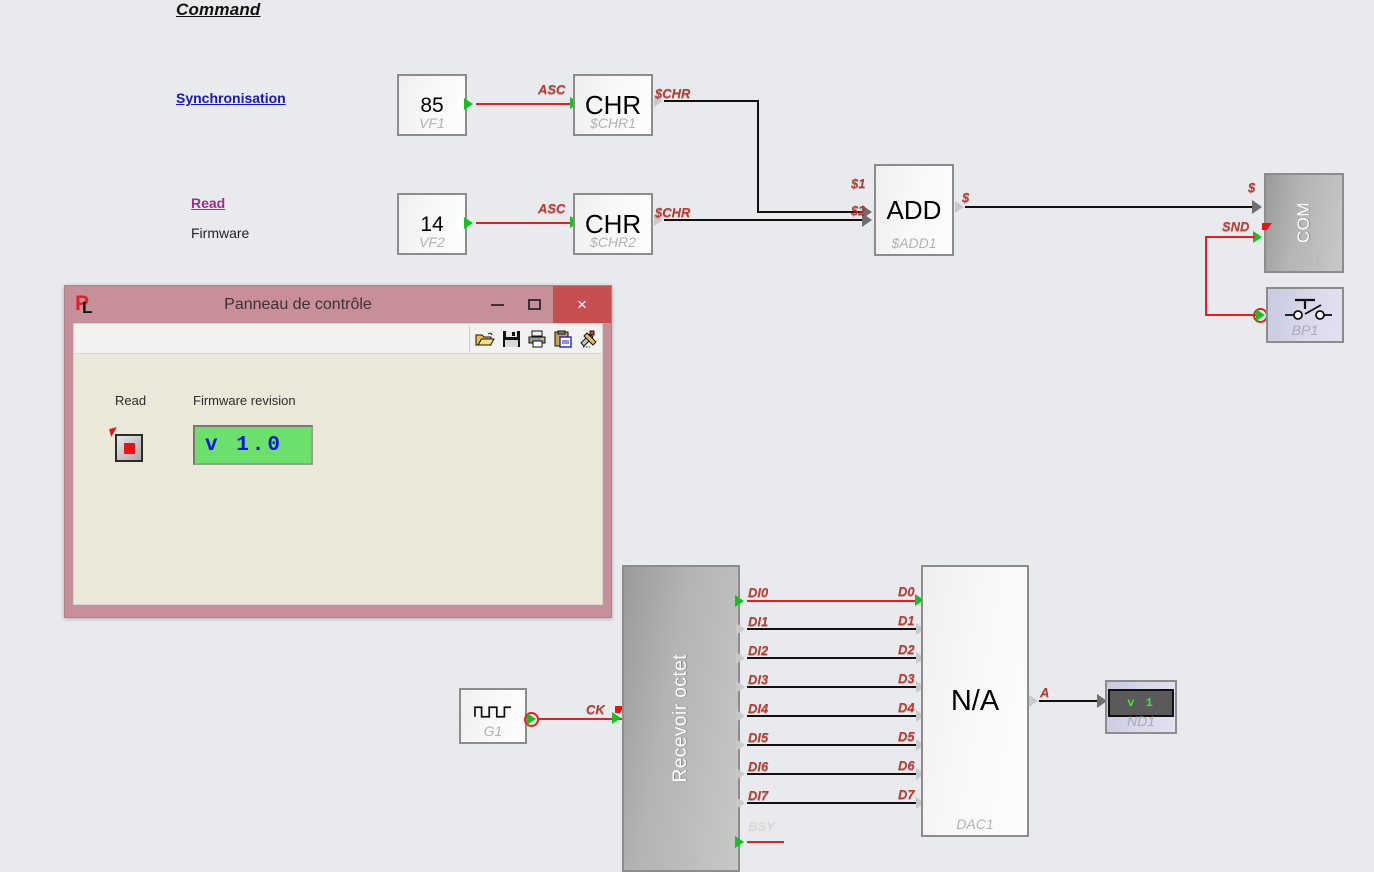 The image size is (1374, 872). Describe the element at coordinates (613, 224) in the screenshot. I see `block-chr2: CHR $CHR2` at that location.